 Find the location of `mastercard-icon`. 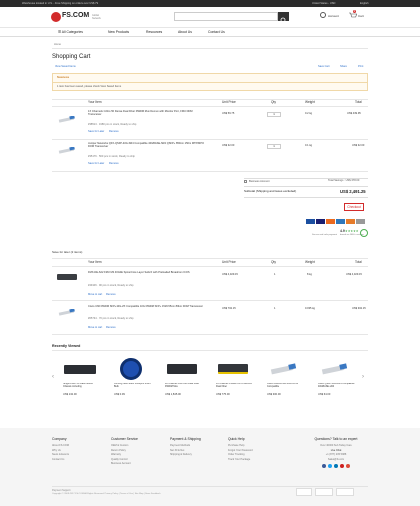

mastercard-icon is located at coordinates (330, 221).